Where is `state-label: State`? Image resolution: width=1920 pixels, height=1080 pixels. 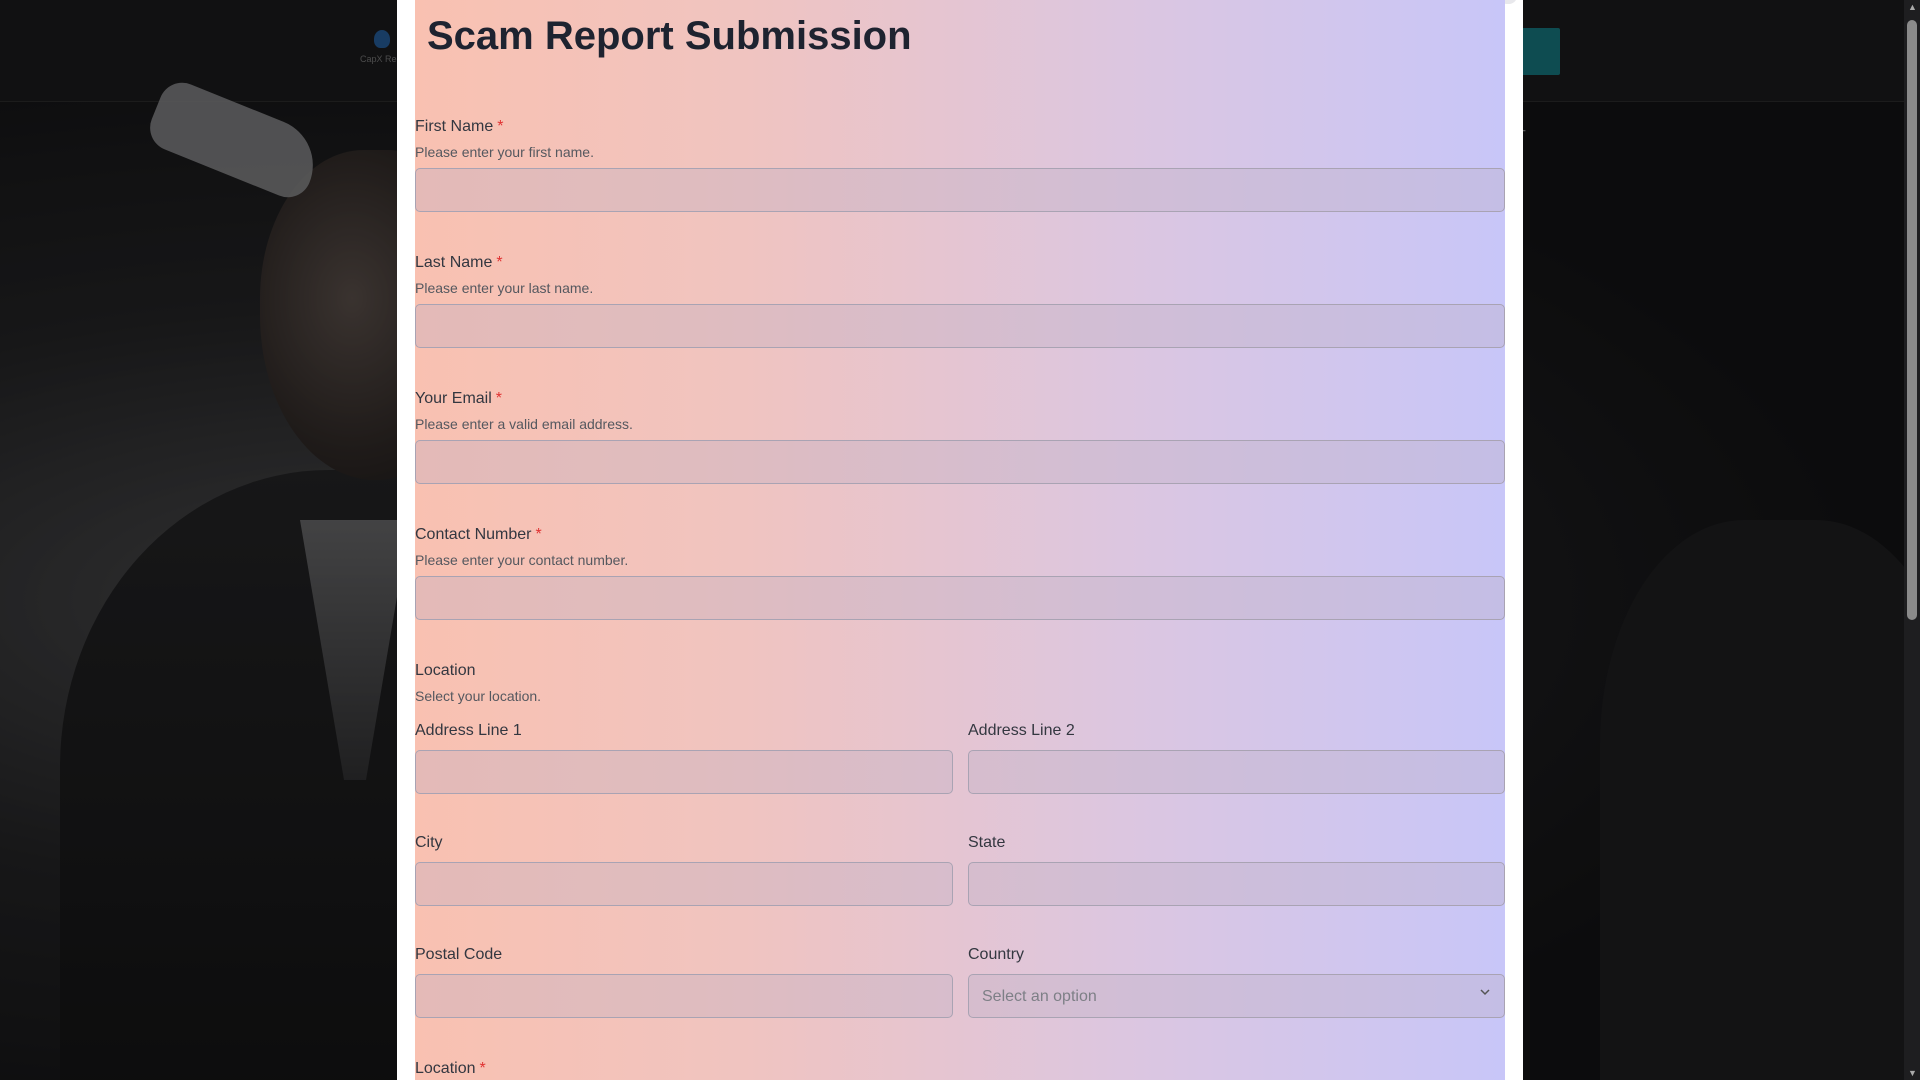
state-label: State is located at coordinates (987, 842).